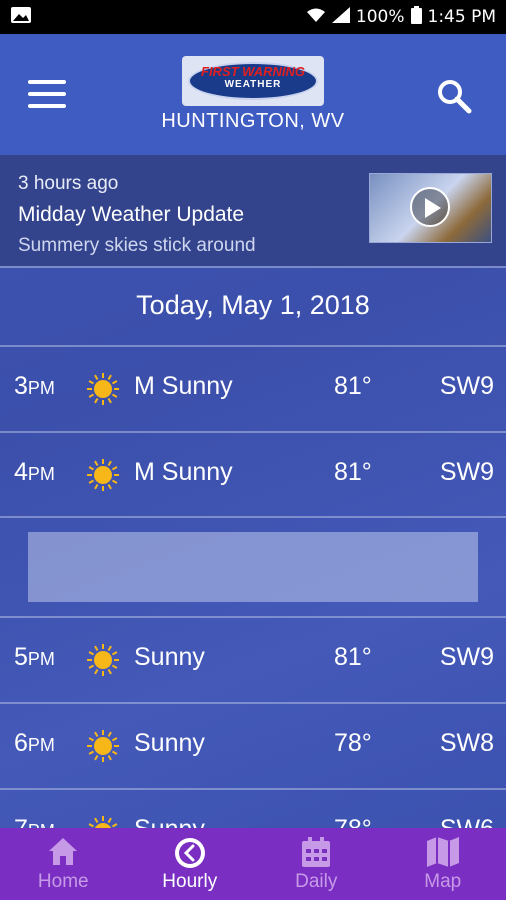 The image size is (506, 900). What do you see at coordinates (353, 743) in the screenshot?
I see `temperature: 78°` at bounding box center [353, 743].